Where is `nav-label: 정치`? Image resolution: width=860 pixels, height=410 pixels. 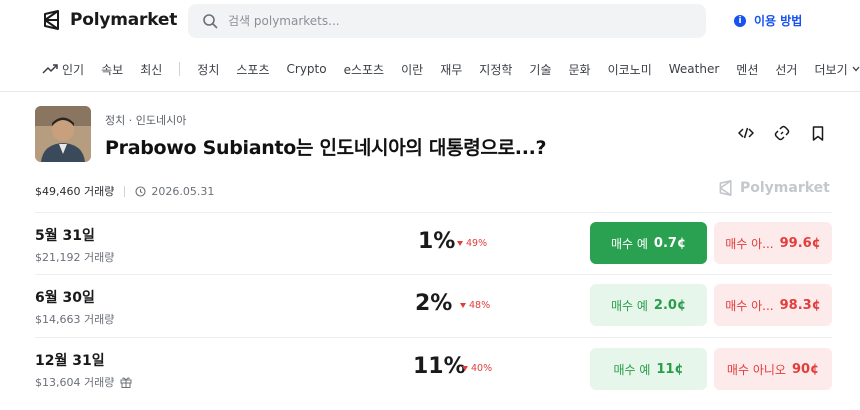
nav-label: 정치 is located at coordinates (208, 69).